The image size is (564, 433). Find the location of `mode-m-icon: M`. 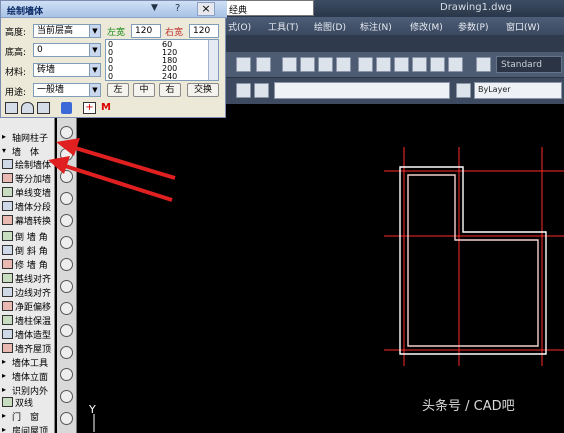

mode-m-icon: M is located at coordinates (107, 108).